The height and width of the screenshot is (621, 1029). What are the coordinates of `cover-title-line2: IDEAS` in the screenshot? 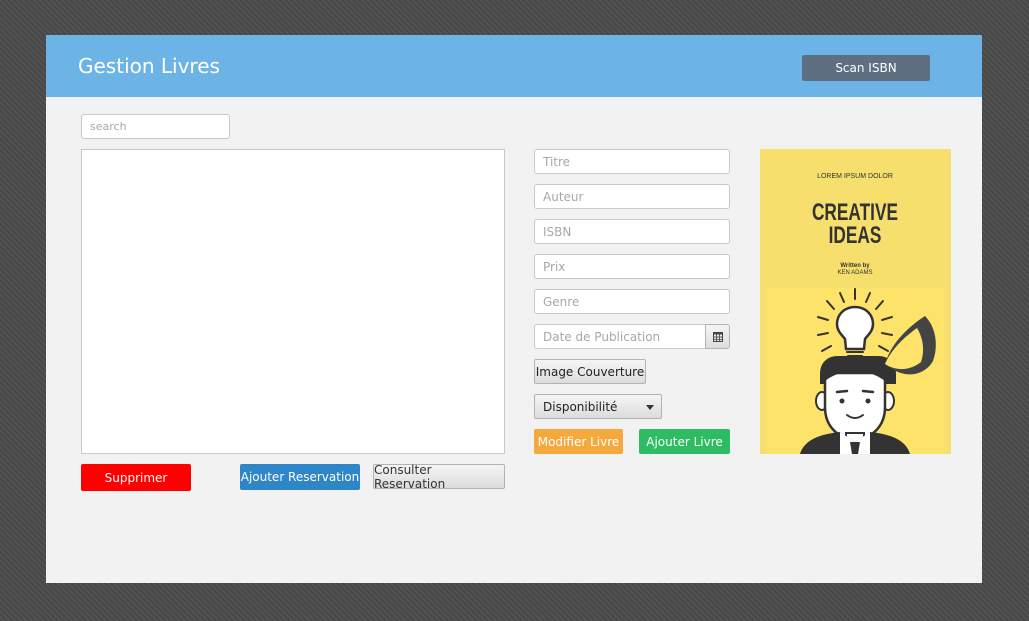 It's located at (855, 235).